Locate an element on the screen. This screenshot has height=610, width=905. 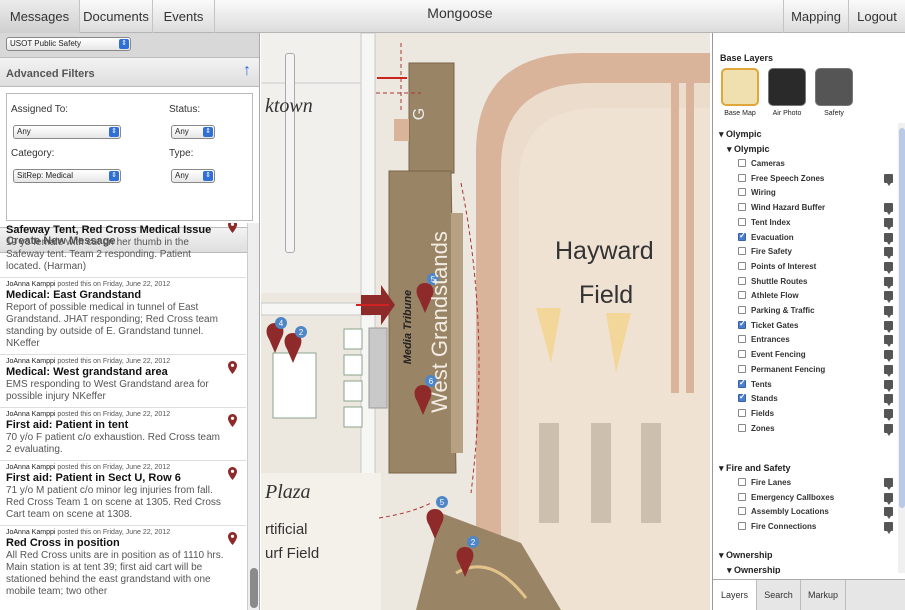
layer-item: Tent Index is located at coordinates (815, 224).